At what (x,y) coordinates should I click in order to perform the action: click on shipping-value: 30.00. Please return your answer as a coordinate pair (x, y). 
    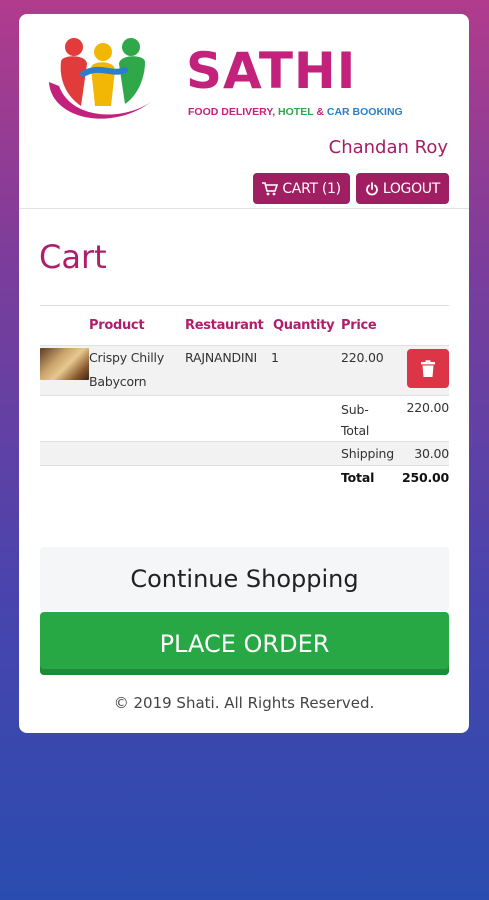
    Looking at the image, I should click on (431, 453).